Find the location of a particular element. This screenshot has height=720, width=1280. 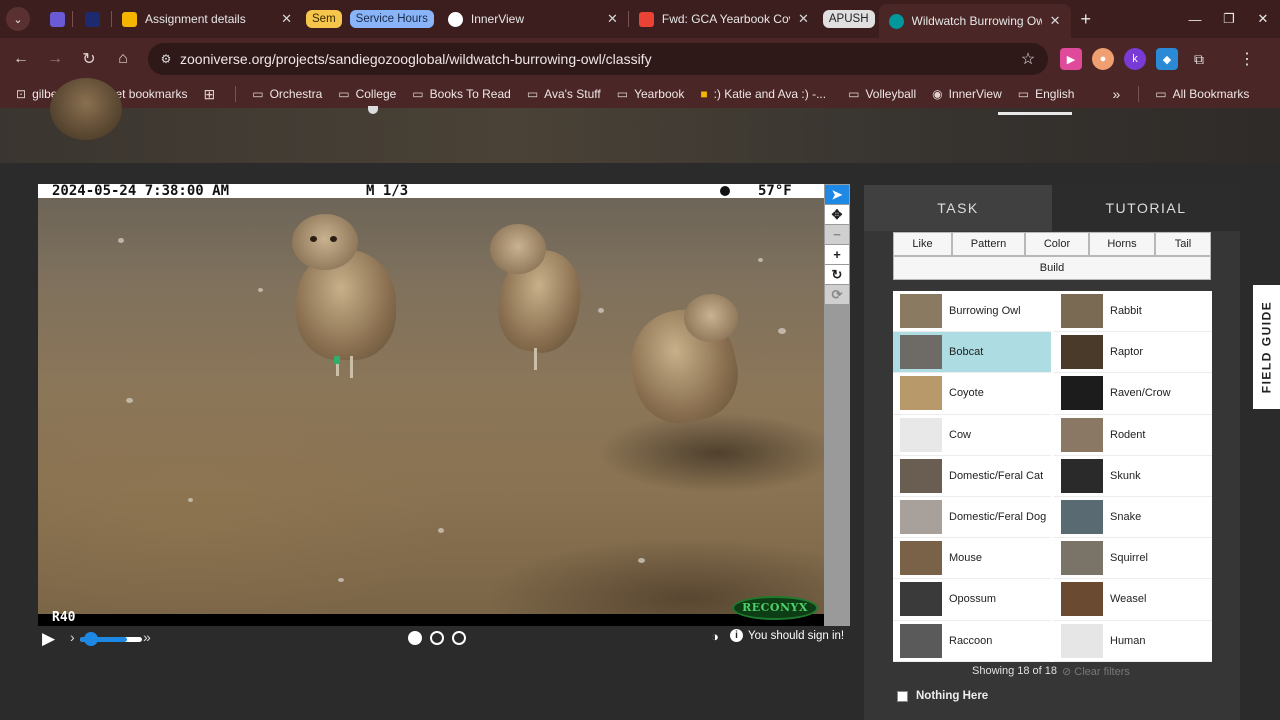

species-choice: Cow is located at coordinates (972, 435).